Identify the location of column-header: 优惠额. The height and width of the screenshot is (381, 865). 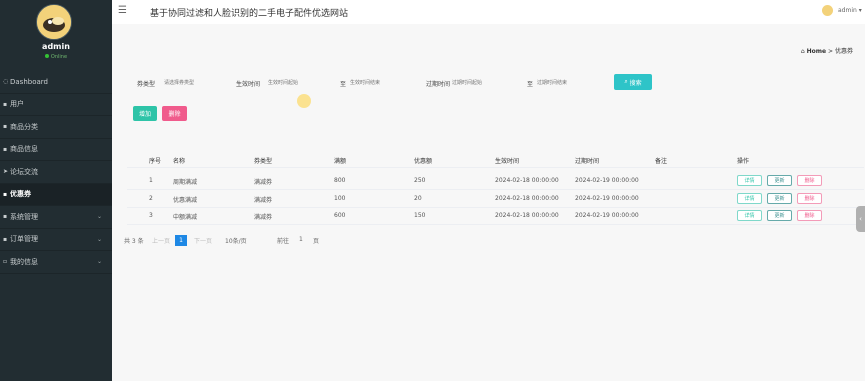
(423, 160).